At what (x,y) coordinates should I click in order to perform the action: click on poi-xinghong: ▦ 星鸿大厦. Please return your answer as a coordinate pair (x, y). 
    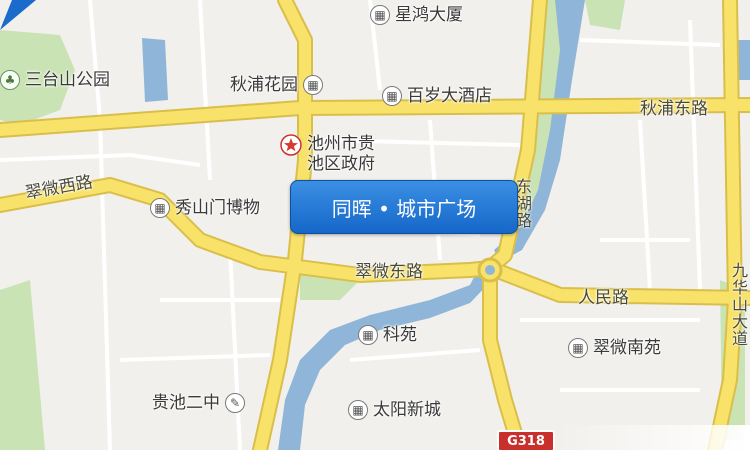
    Looking at the image, I should click on (416, 15).